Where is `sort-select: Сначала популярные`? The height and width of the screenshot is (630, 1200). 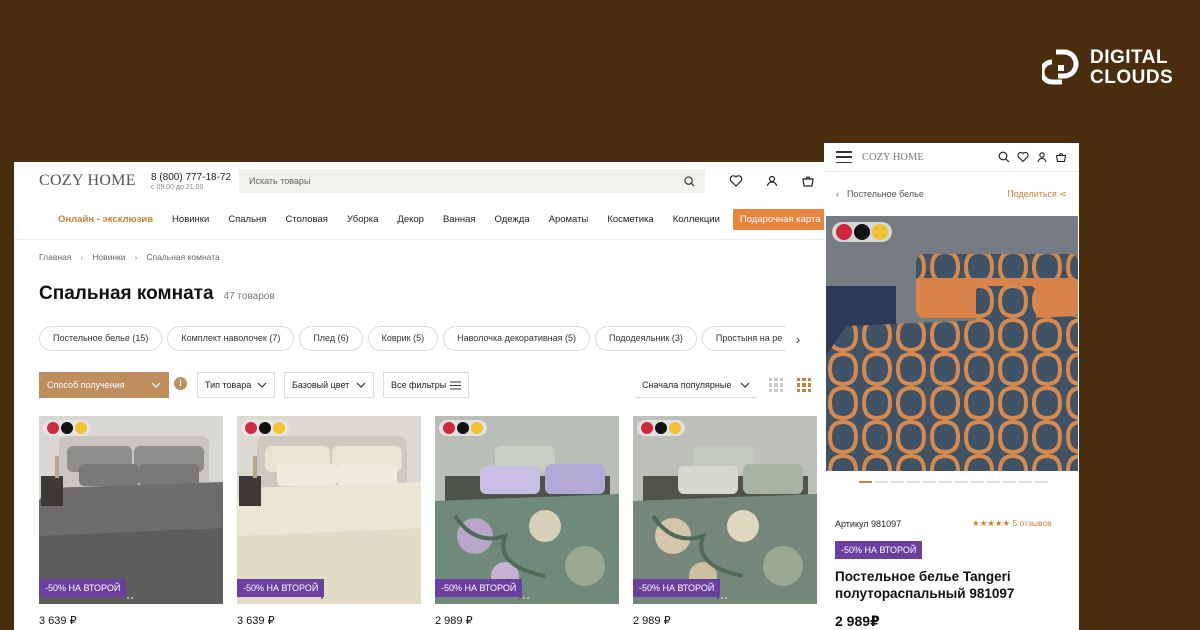 sort-select: Сначала популярные is located at coordinates (696, 385).